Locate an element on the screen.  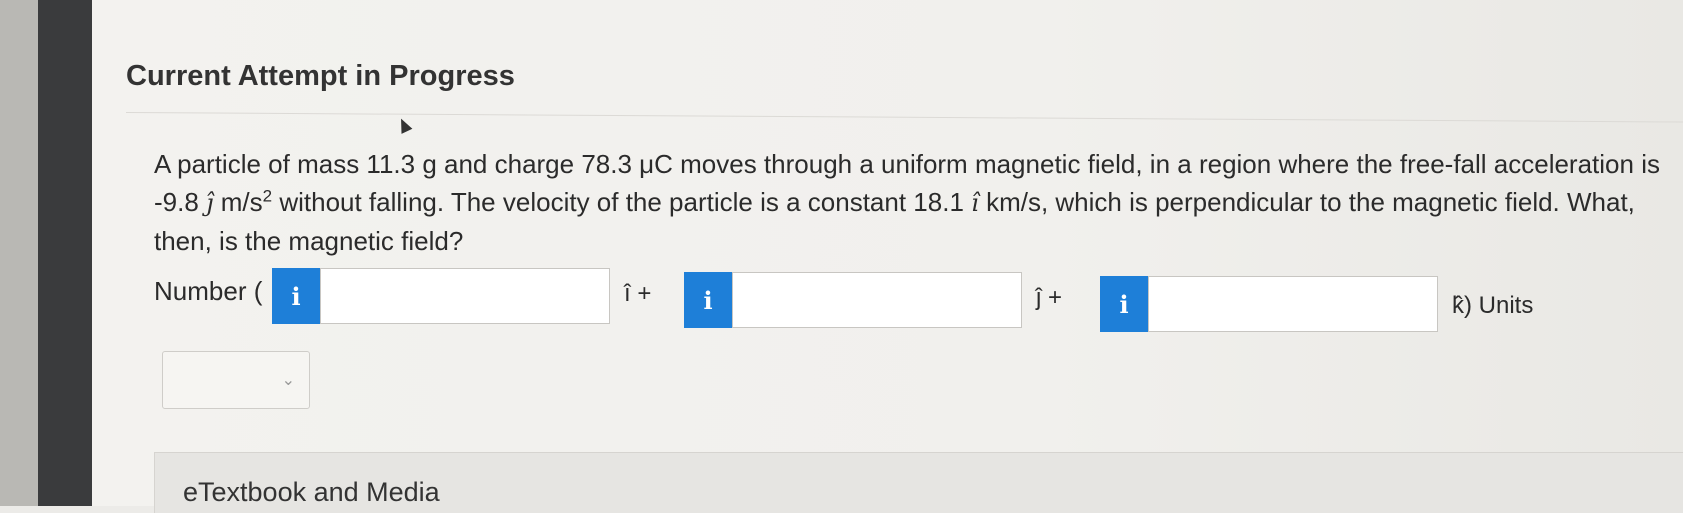
left-edge is located at coordinates (19, 253).